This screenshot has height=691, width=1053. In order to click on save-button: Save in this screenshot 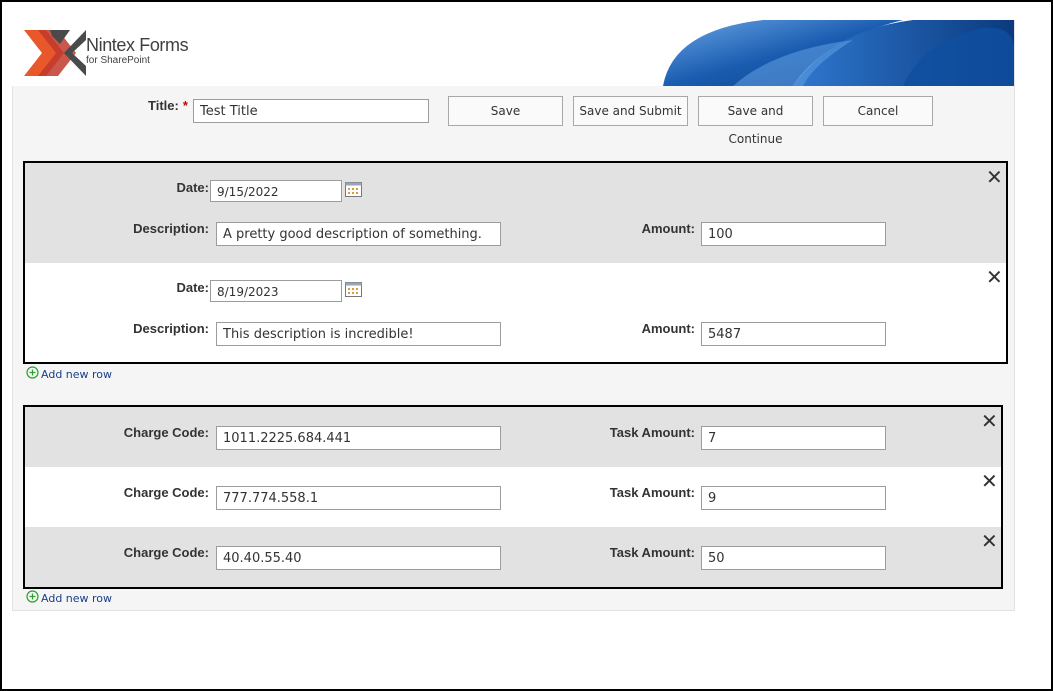, I will do `click(505, 111)`.